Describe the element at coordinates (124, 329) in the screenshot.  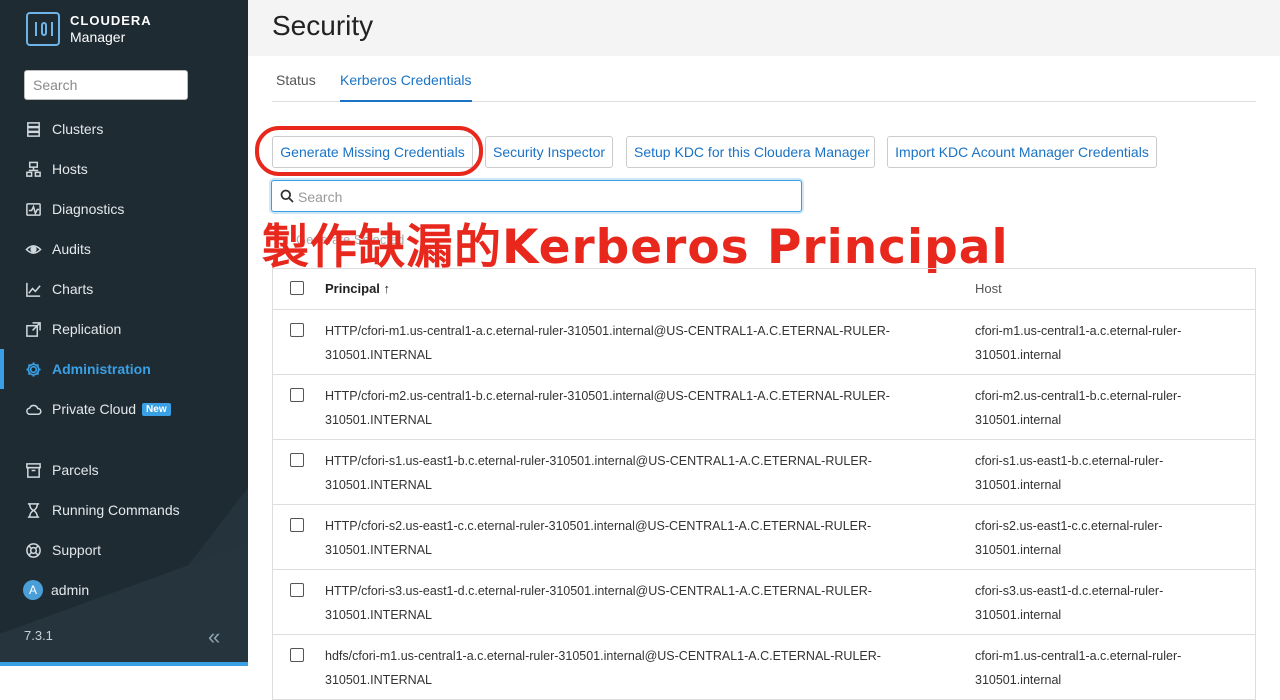
I see `sidebar-item-replication: Replication` at that location.